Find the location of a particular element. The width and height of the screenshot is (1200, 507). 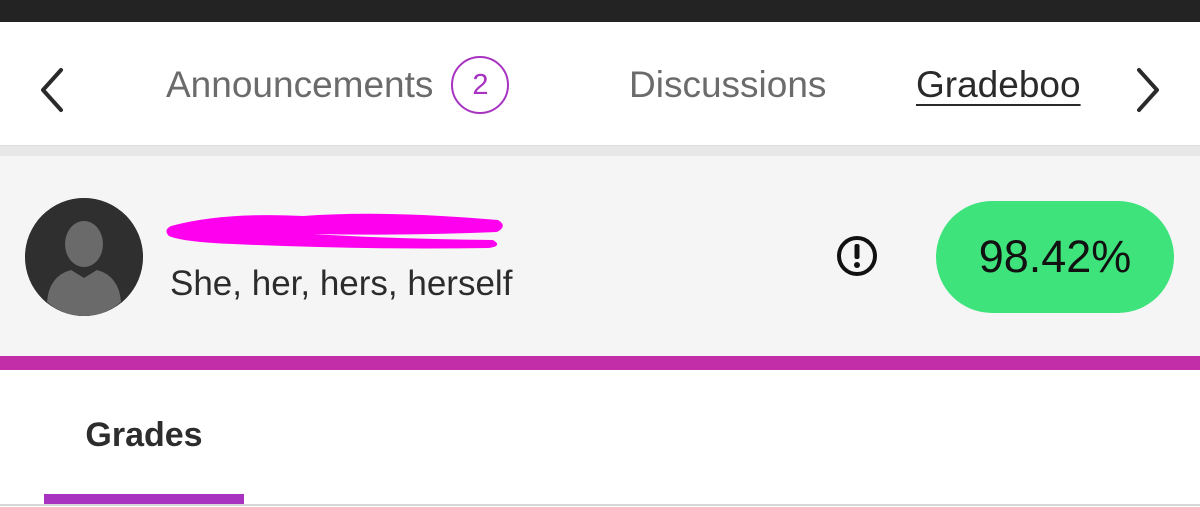

tab-discussions: Discussions is located at coordinates (727, 85).